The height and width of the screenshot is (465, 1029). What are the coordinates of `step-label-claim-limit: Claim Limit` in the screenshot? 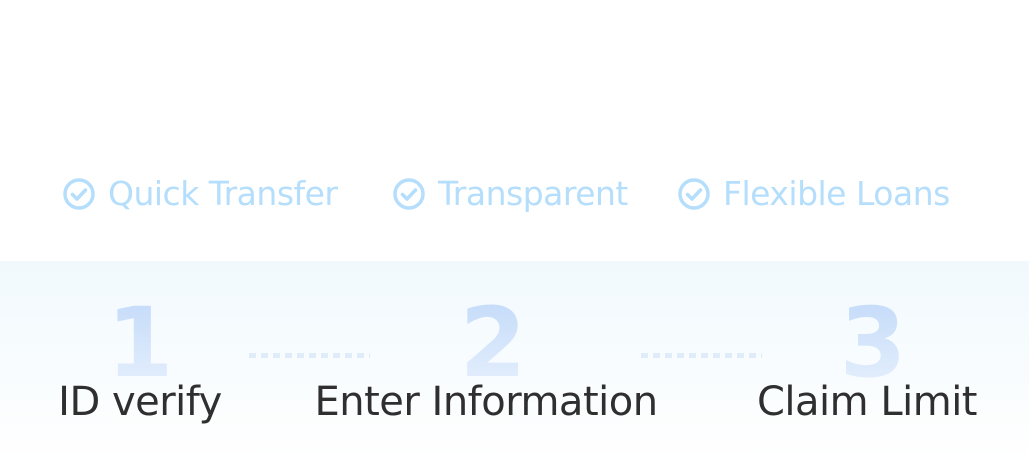 It's located at (867, 402).